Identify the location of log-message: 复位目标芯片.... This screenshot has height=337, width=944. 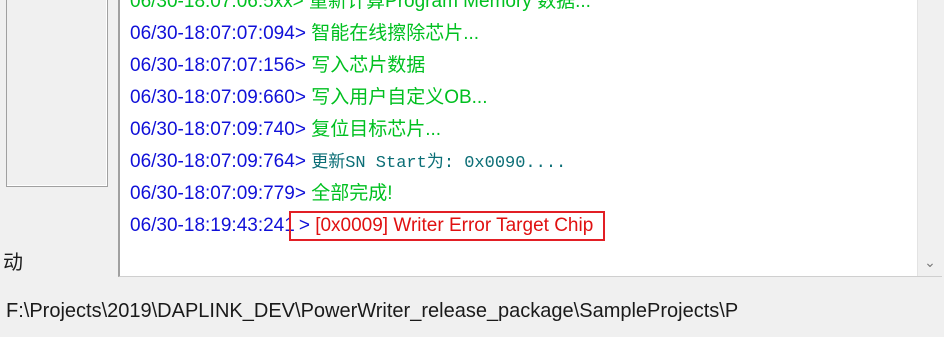
(376, 129).